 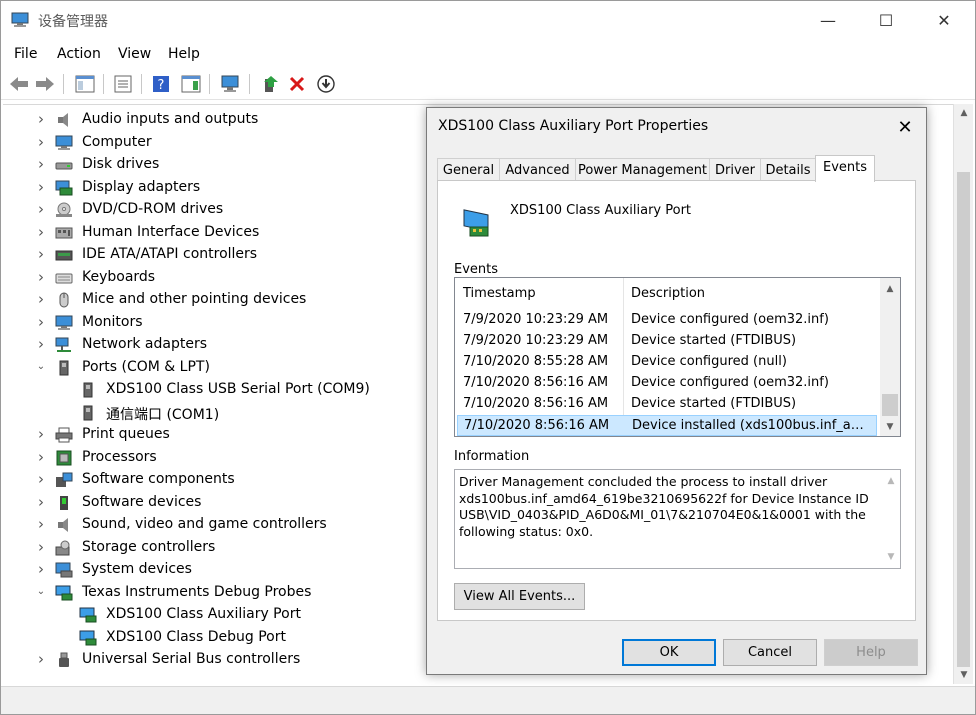 What do you see at coordinates (218, 458) in the screenshot?
I see `tree-item: › Processors` at bounding box center [218, 458].